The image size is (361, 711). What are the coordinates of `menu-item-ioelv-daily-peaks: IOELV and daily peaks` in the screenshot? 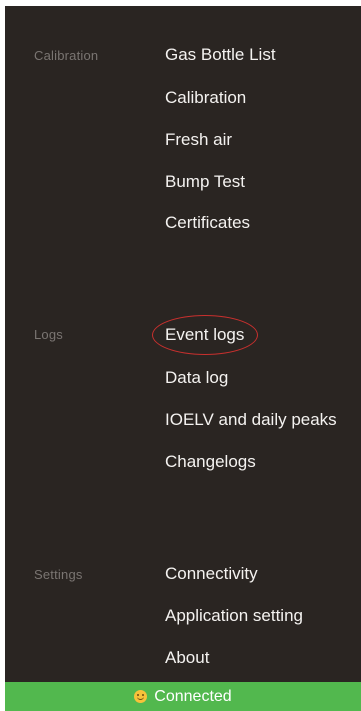 It's located at (251, 420).